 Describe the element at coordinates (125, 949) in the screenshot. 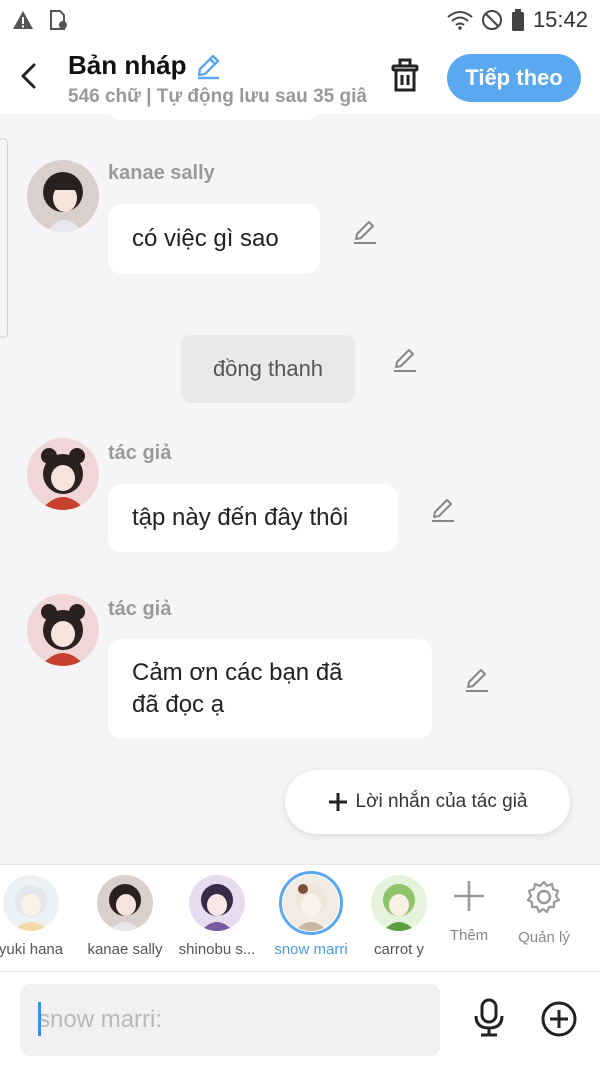

I see `character-name: kanae sally` at that location.